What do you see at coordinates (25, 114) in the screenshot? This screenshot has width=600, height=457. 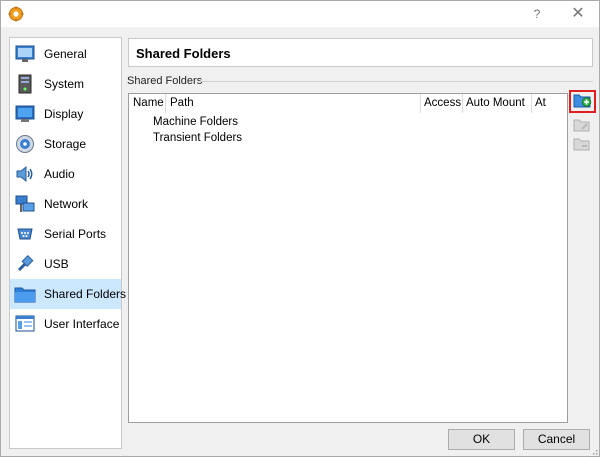 I see `display-icon` at bounding box center [25, 114].